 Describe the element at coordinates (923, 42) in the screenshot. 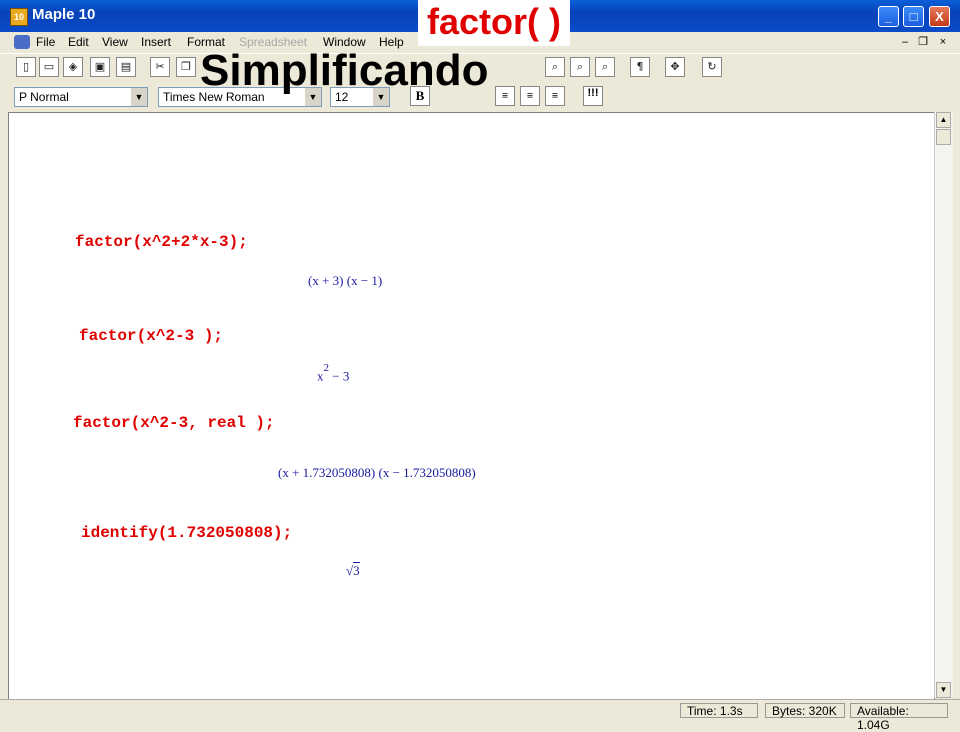

I see `doc-restore-button: ❐` at that location.